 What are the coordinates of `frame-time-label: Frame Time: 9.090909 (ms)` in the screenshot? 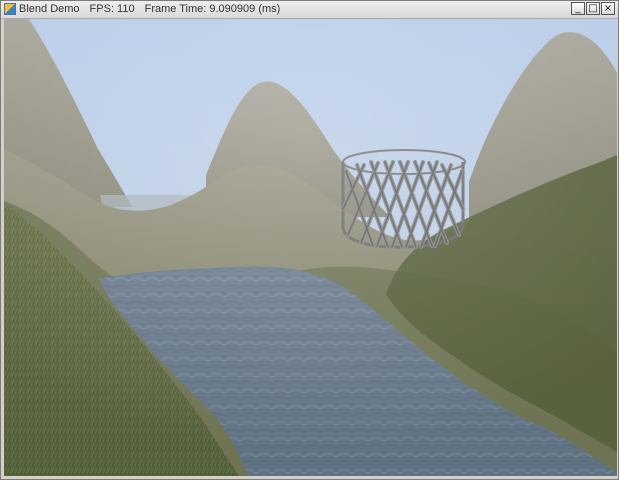 It's located at (212, 9).